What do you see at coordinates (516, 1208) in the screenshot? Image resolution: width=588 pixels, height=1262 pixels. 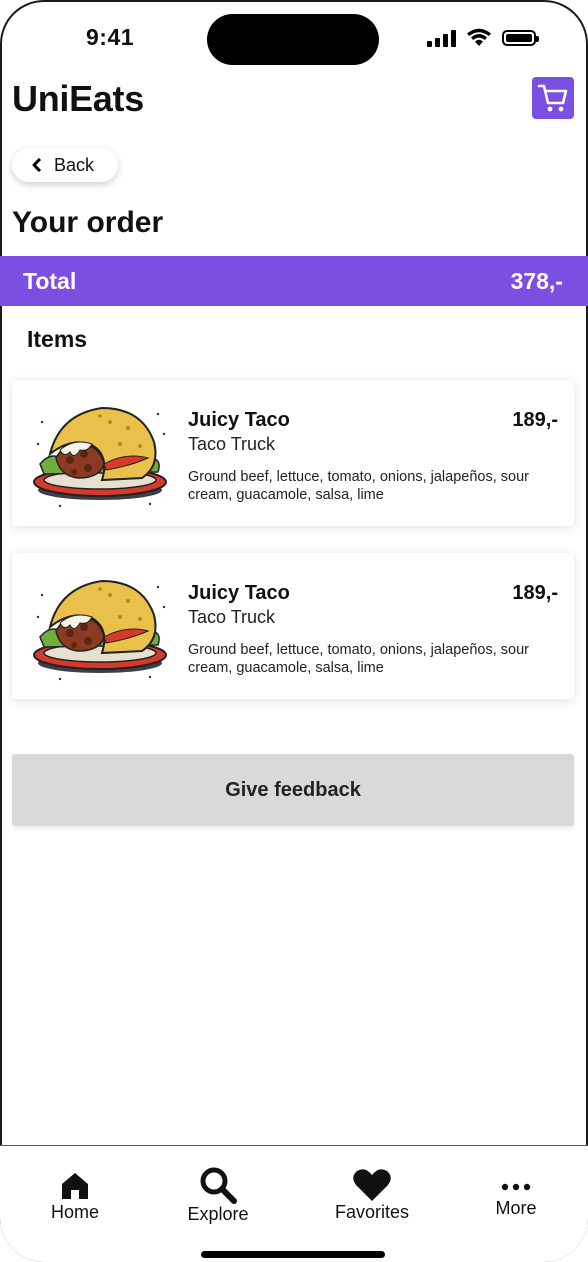 I see `tab-more-label: More` at bounding box center [516, 1208].